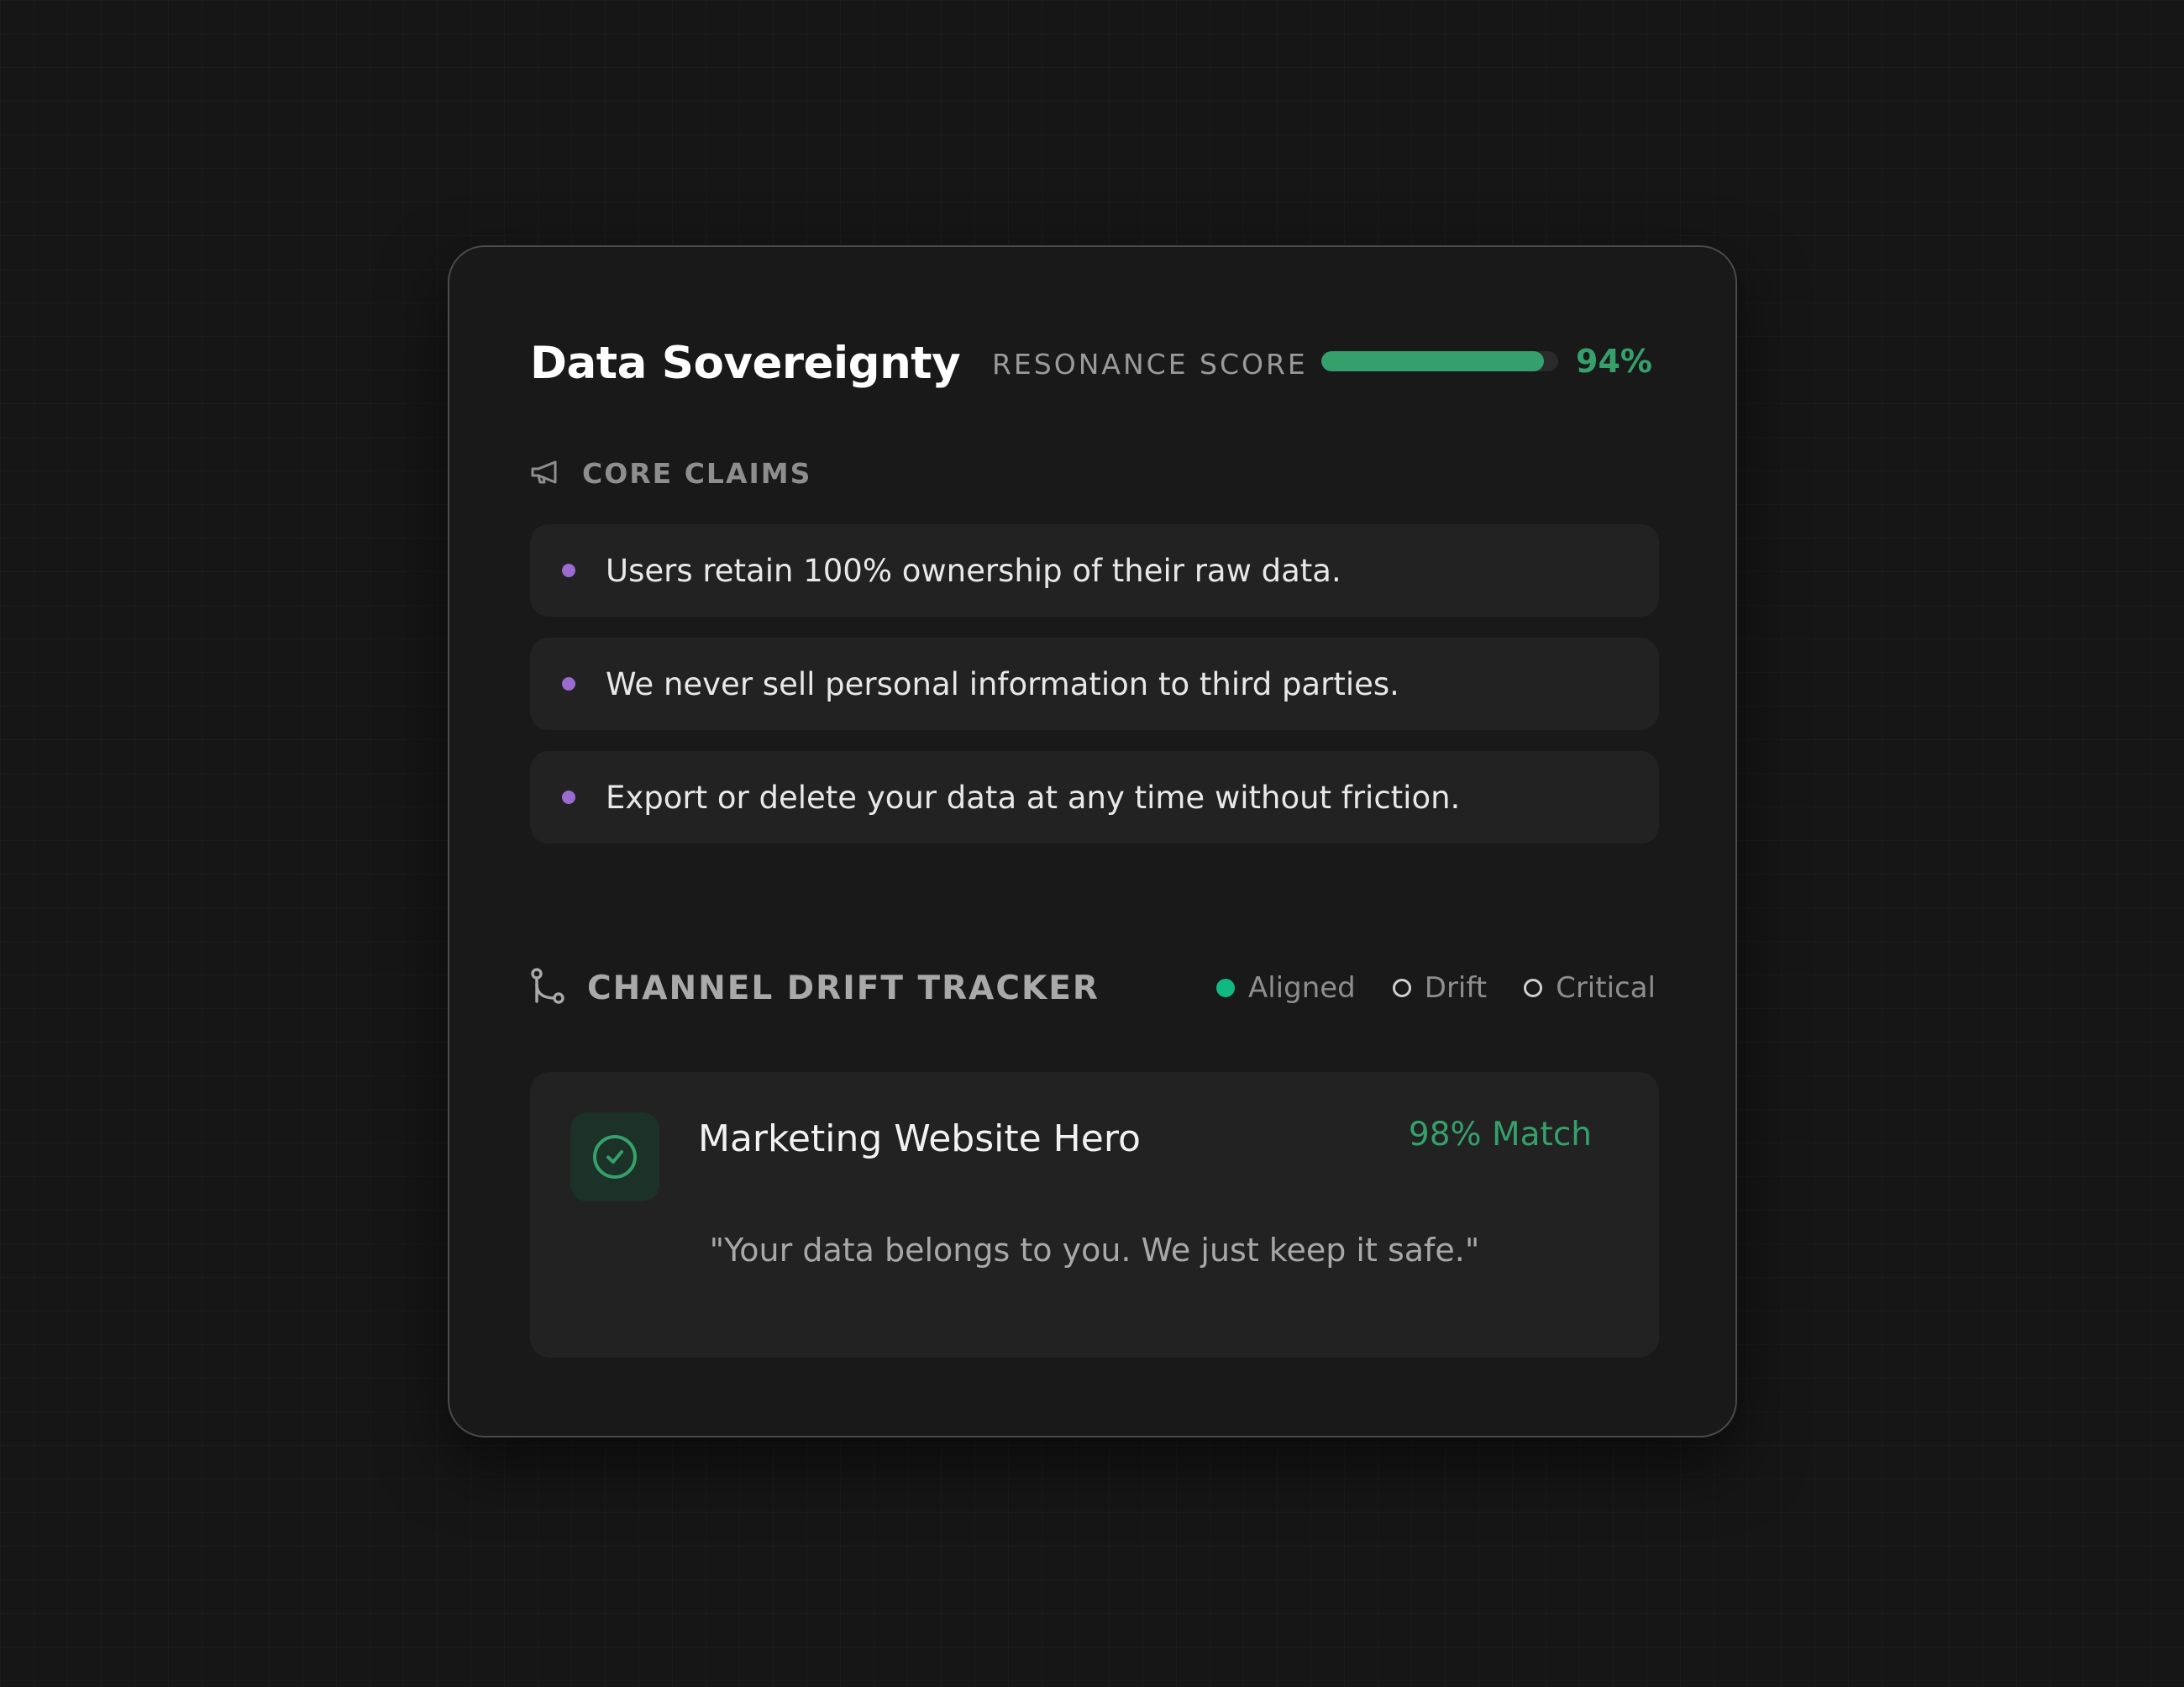 The image size is (2184, 1687). What do you see at coordinates (614, 1156) in the screenshot?
I see `check-circle-icon` at bounding box center [614, 1156].